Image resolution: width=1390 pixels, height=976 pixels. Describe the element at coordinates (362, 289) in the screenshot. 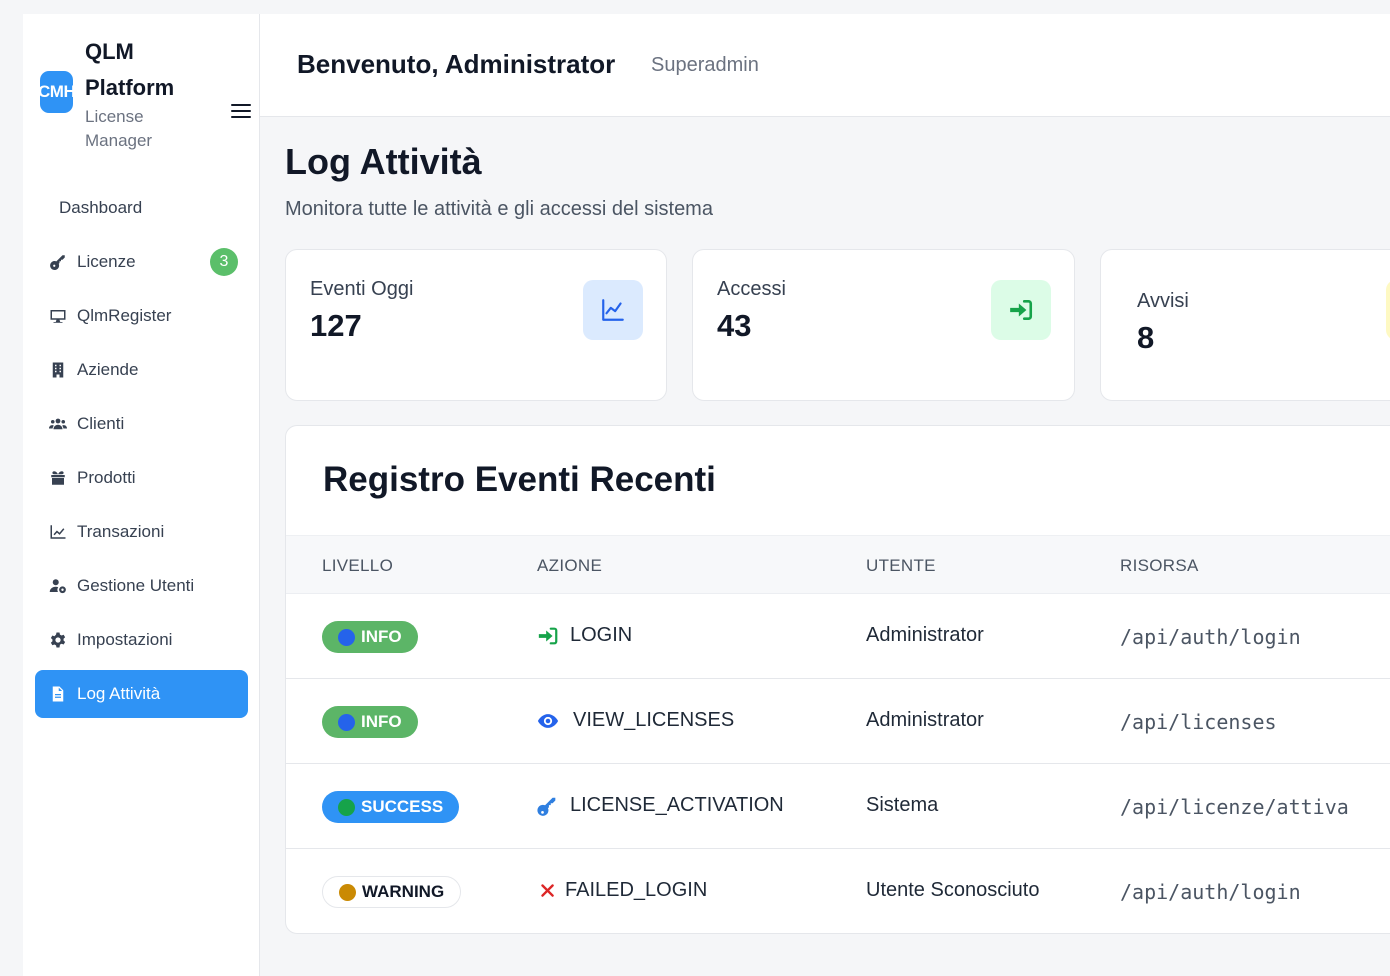

I see `stat-label: Eventi Oggi` at that location.